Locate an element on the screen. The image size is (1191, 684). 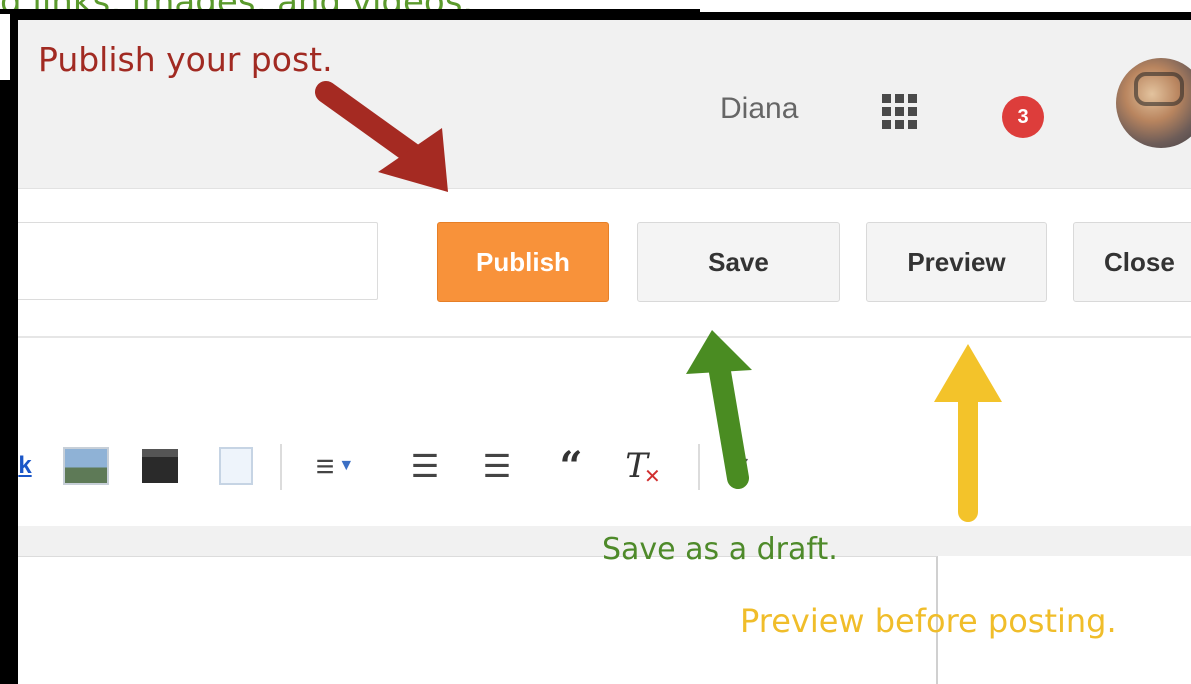
publish-arrow is located at coordinates (381, 136).